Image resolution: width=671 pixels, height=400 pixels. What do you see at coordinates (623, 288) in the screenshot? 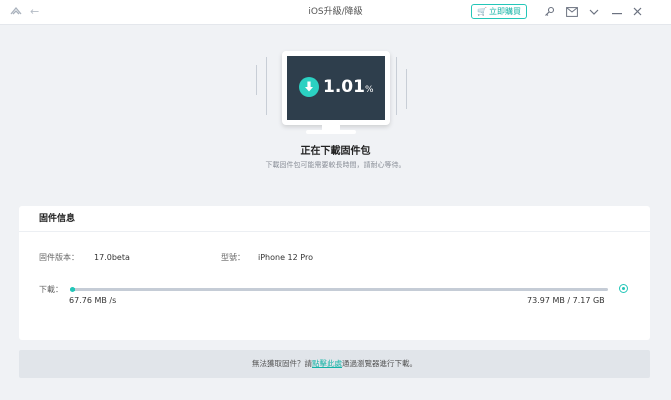
I see `progress-end-icon` at bounding box center [623, 288].